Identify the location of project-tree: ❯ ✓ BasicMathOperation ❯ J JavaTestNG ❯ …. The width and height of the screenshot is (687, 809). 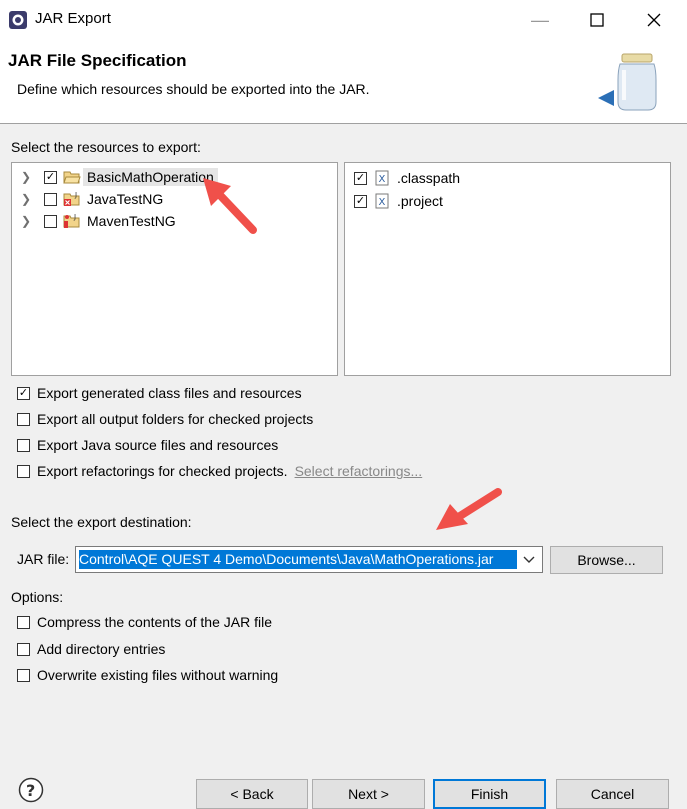
(174, 269).